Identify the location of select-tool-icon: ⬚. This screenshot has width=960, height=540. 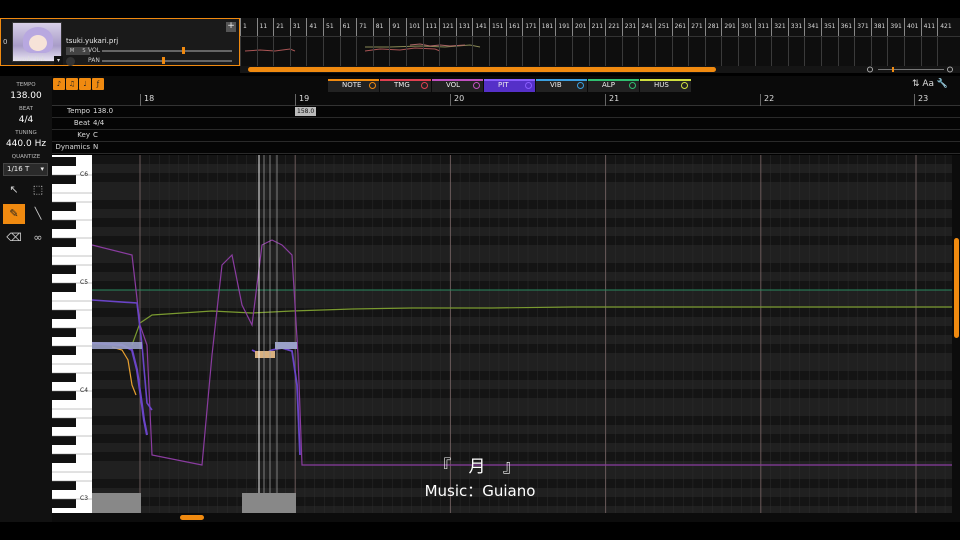
(38, 190).